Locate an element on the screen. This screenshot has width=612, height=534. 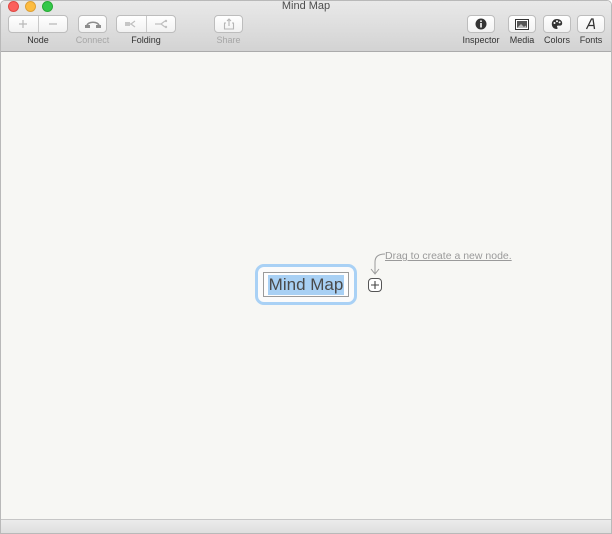
connect-label: Connect is located at coordinates (92, 40).